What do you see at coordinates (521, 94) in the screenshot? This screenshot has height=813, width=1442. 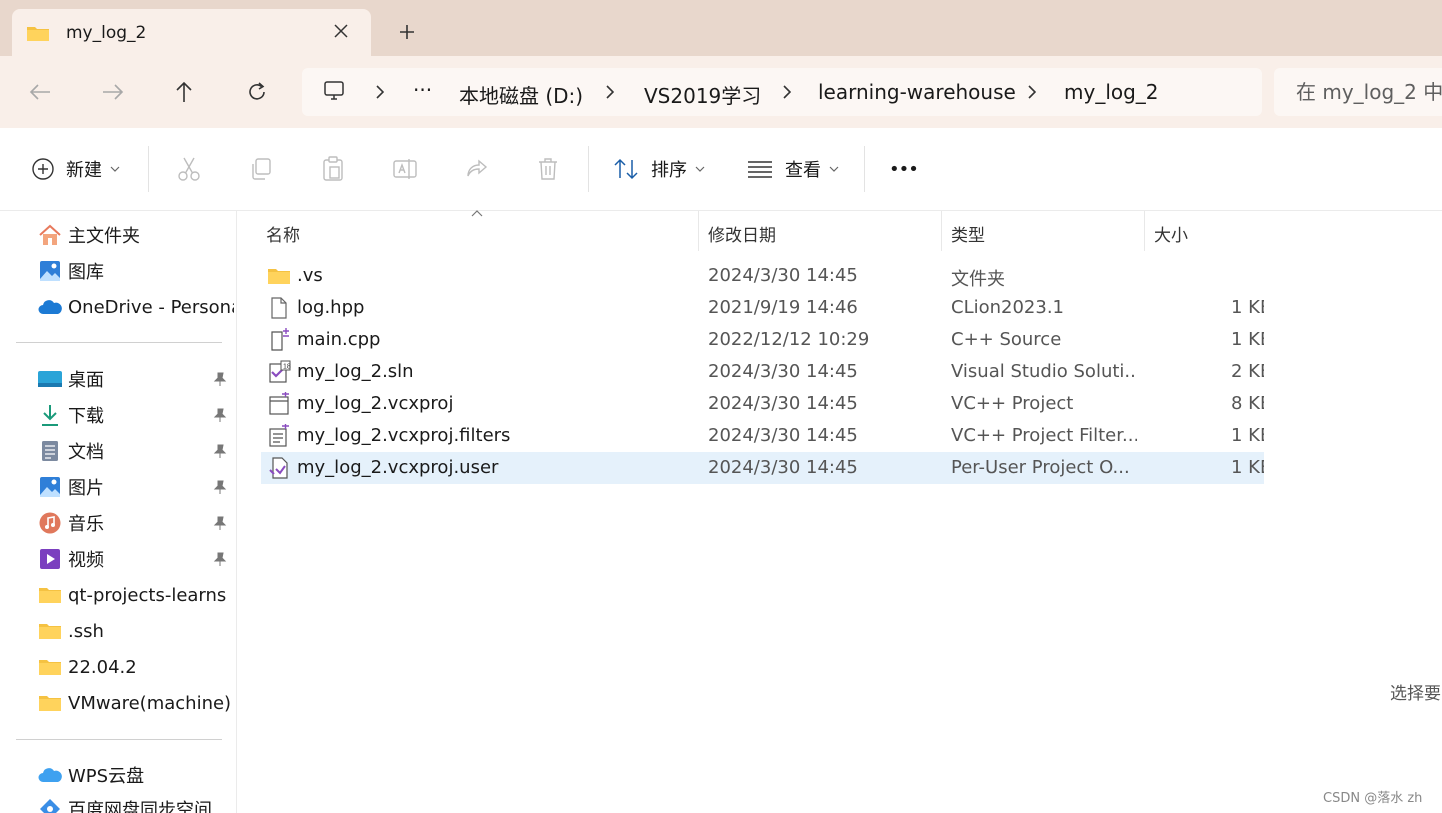 I see `breadcrumb-drive: 本地磁盘 (D:)` at bounding box center [521, 94].